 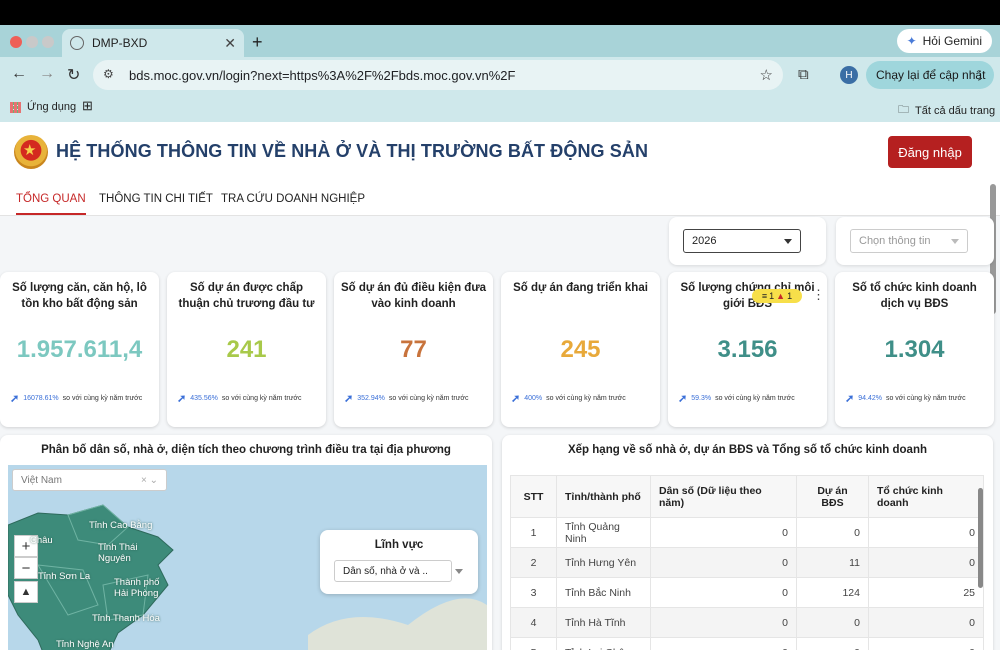 What do you see at coordinates (930, 152) in the screenshot?
I see `login-button: Đăng nhập` at bounding box center [930, 152].